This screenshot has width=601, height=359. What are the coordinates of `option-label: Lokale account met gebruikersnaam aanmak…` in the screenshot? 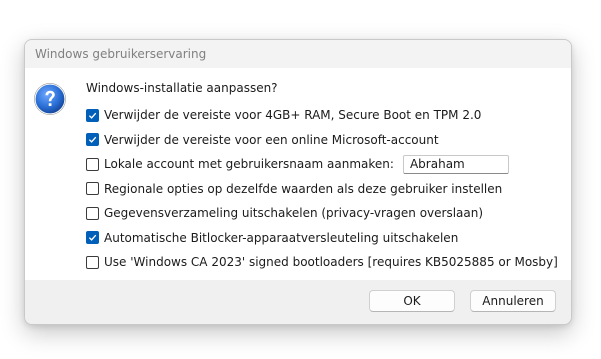 It's located at (249, 164).